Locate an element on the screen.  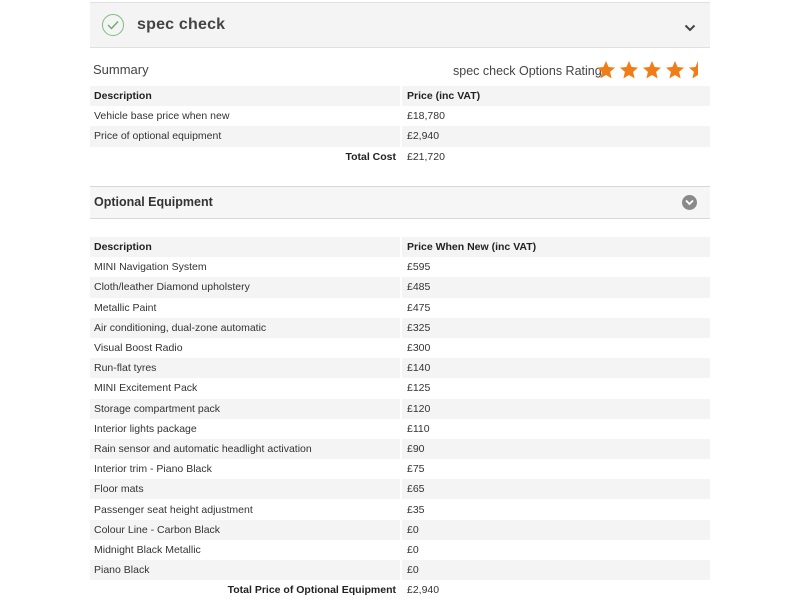
total-cost-label: Total Cost is located at coordinates (370, 156).